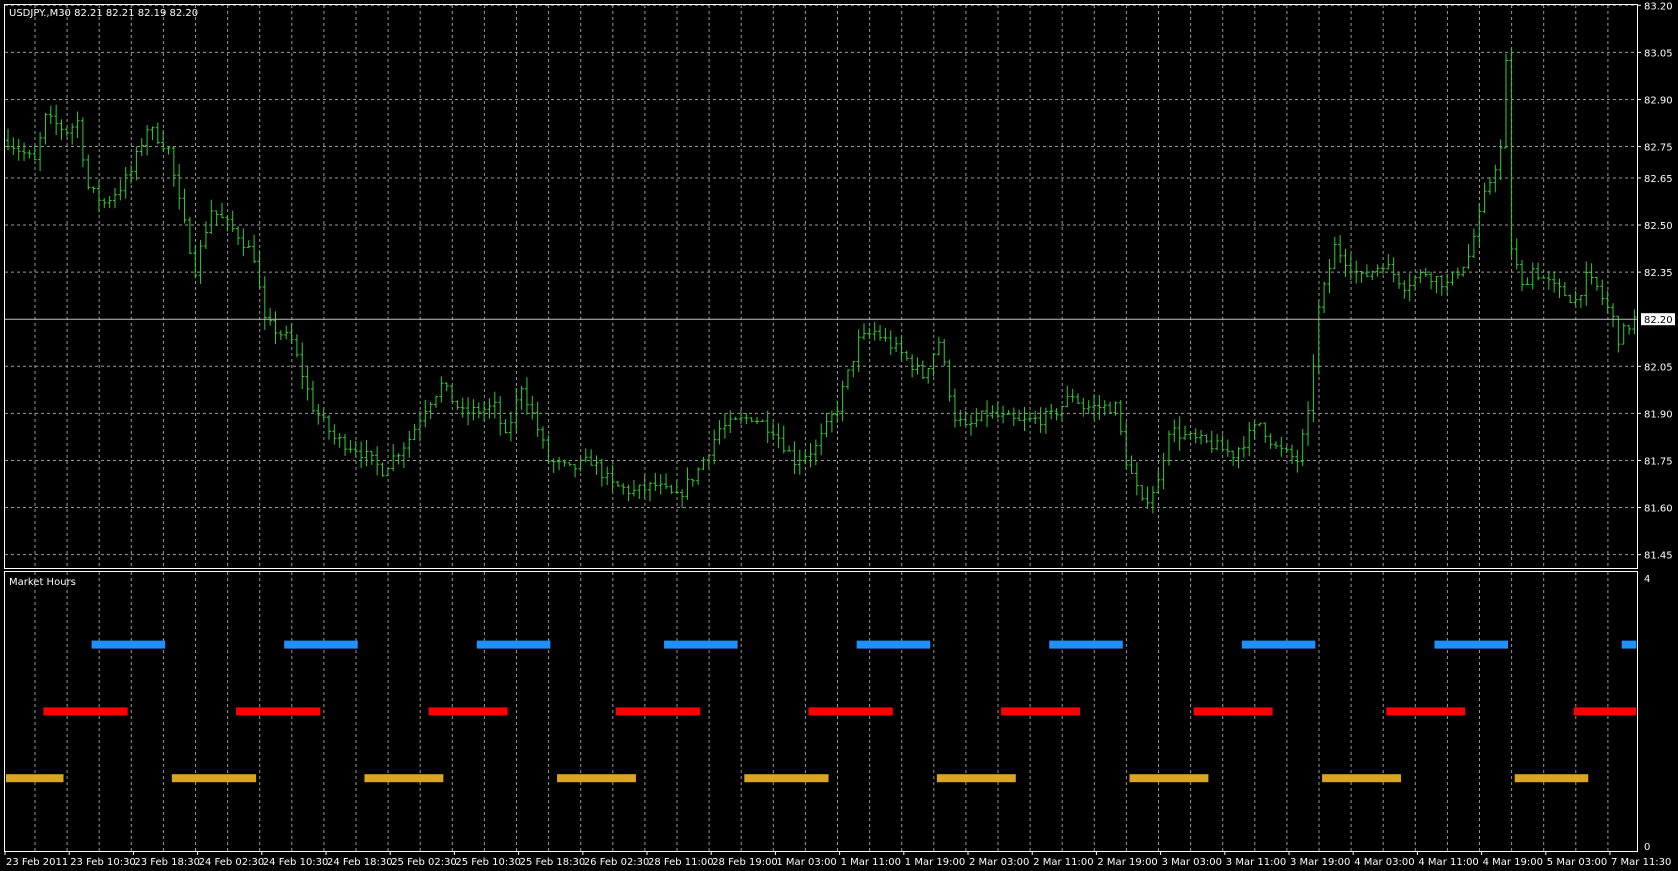 Image resolution: width=1678 pixels, height=871 pixels. What do you see at coordinates (167, 862) in the screenshot?
I see `time-label: 23 Feb 18:30` at bounding box center [167, 862].